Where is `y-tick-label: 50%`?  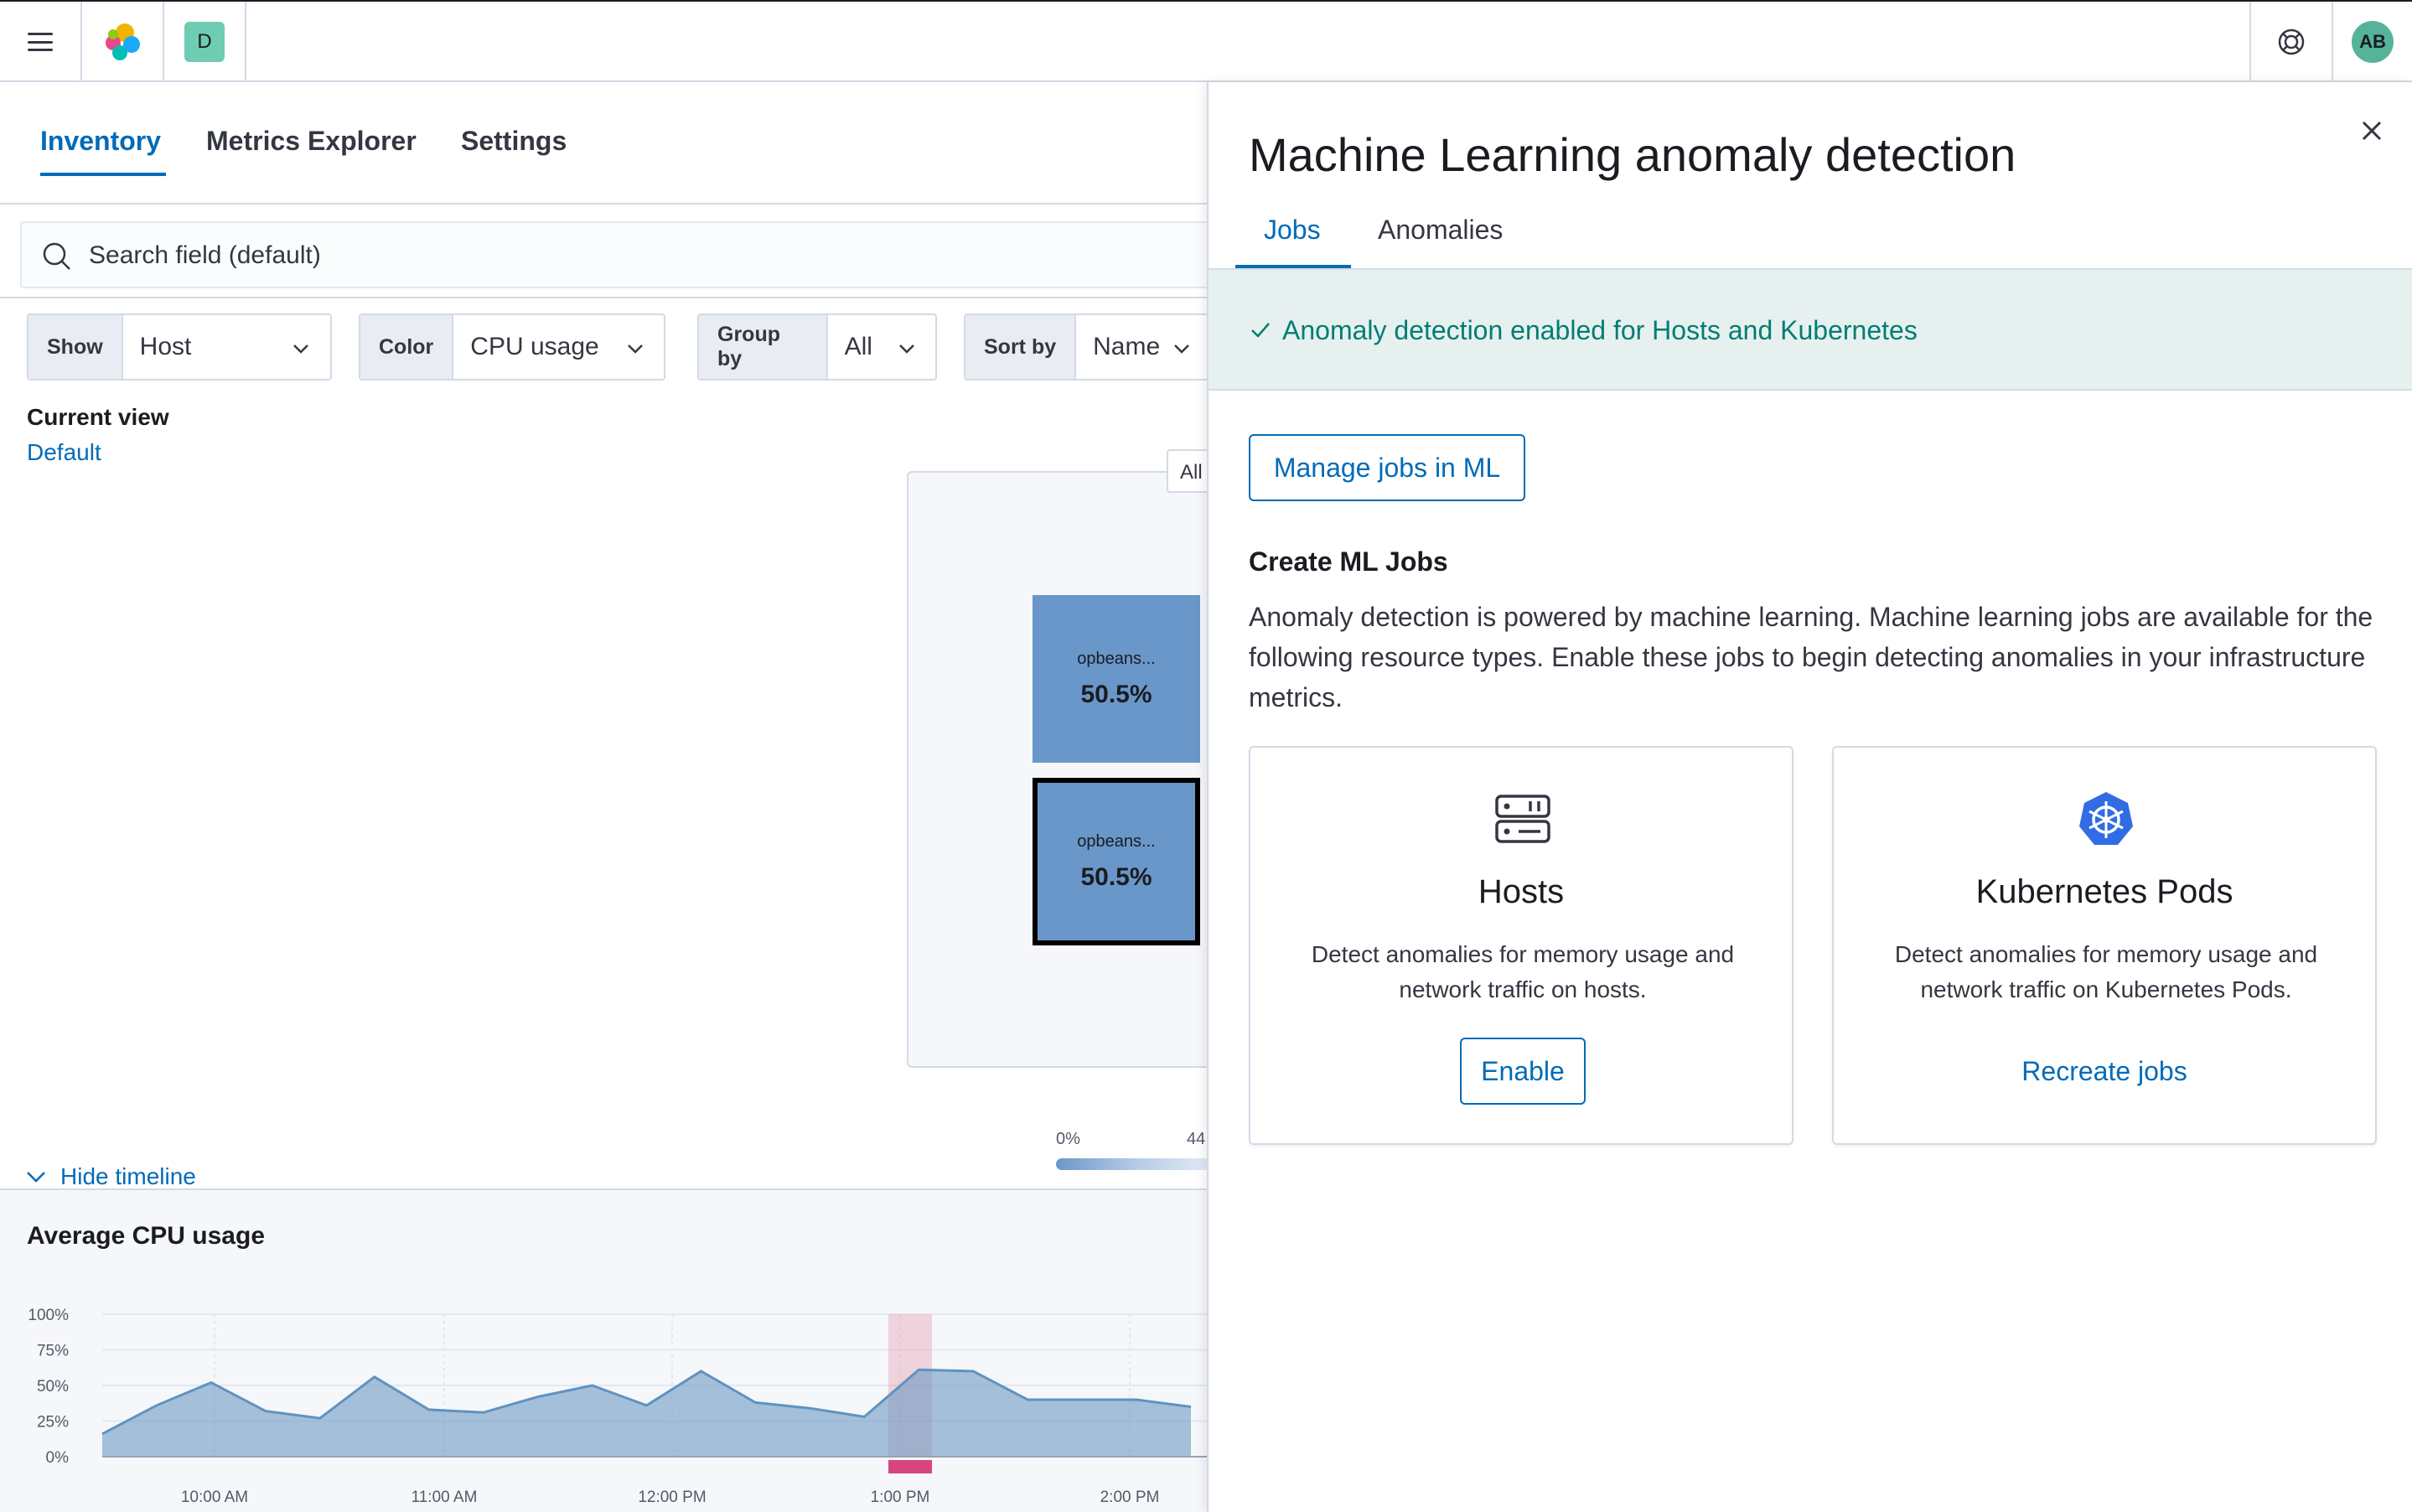
y-tick-label: 50% is located at coordinates (53, 1386).